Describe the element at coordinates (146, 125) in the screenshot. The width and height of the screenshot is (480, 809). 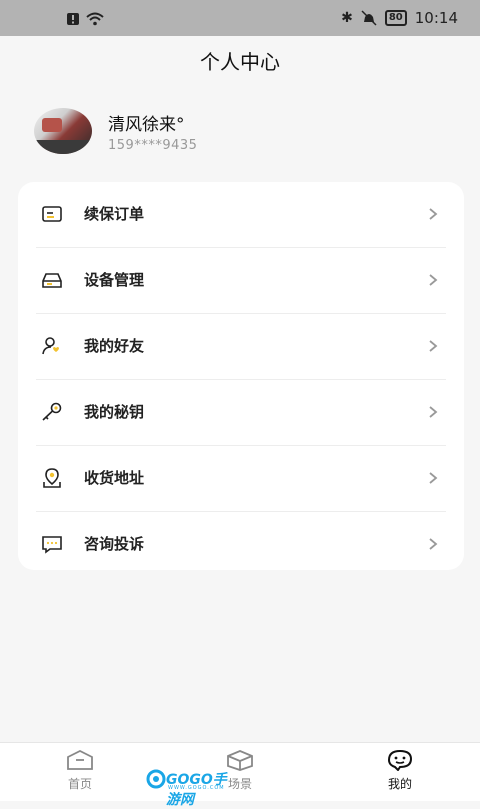
I see `user-name: 清风徐来°` at that location.